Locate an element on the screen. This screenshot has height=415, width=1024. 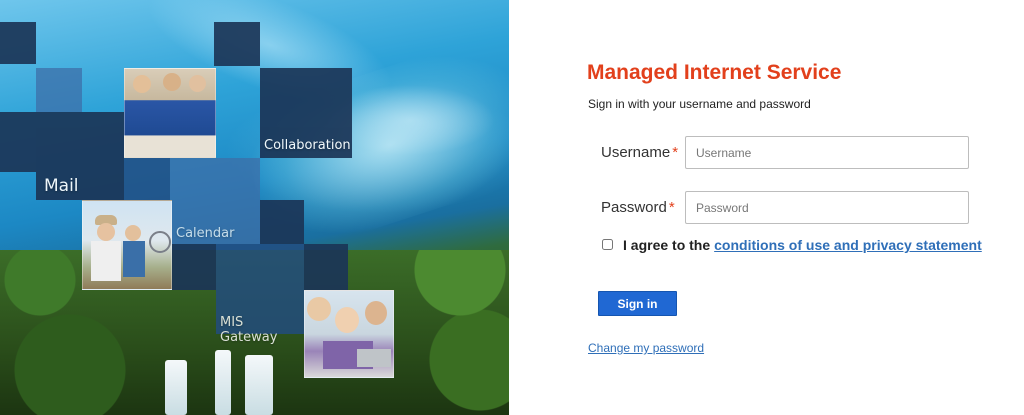
tile-mail-label: Mail is located at coordinates (61, 186).